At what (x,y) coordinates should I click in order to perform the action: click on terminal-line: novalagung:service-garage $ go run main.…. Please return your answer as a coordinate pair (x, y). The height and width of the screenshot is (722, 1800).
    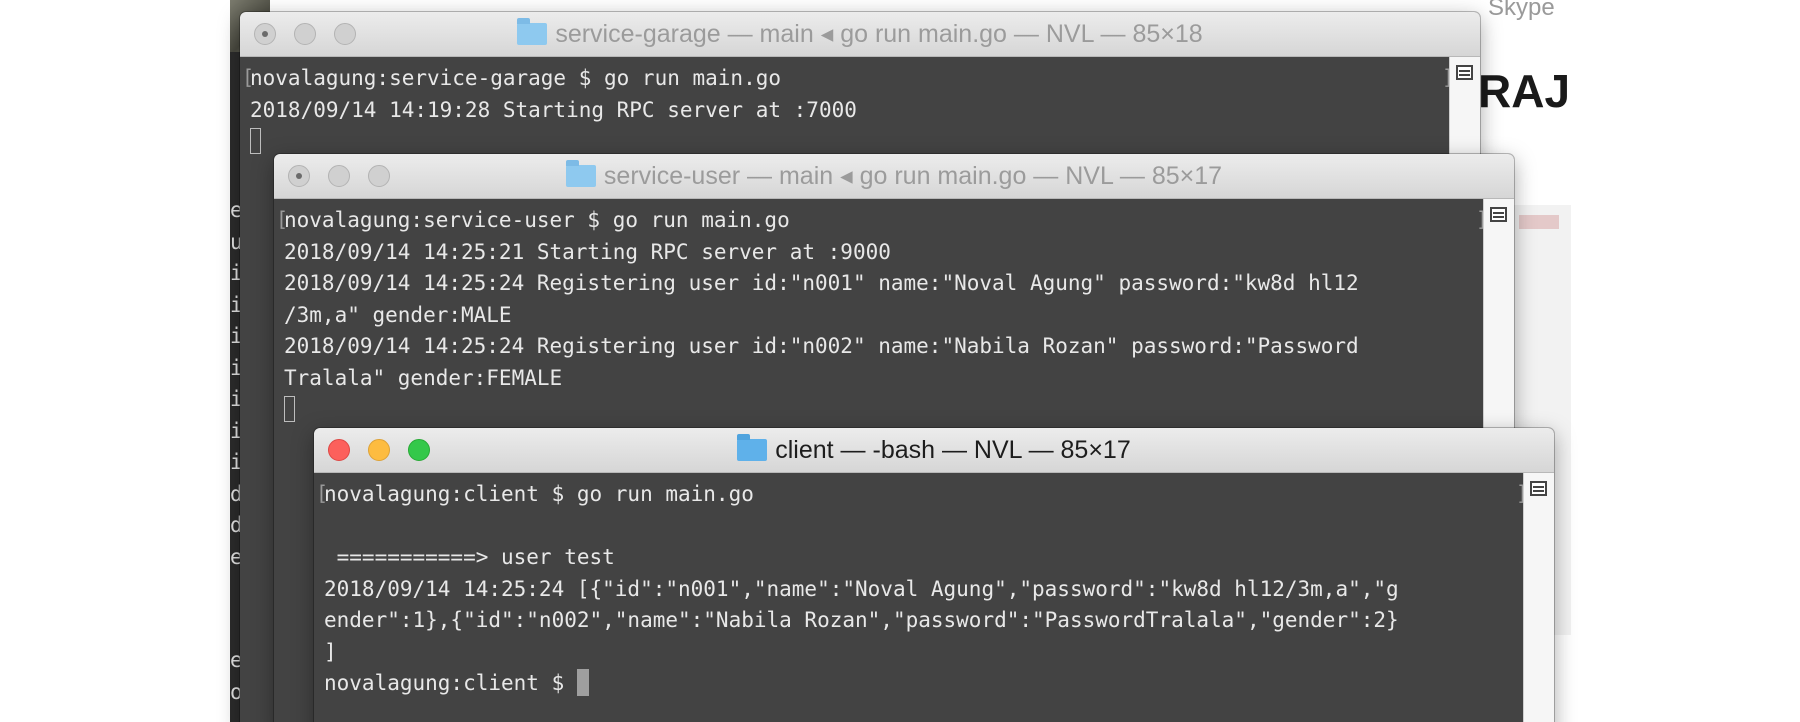
    Looking at the image, I should click on (516, 78).